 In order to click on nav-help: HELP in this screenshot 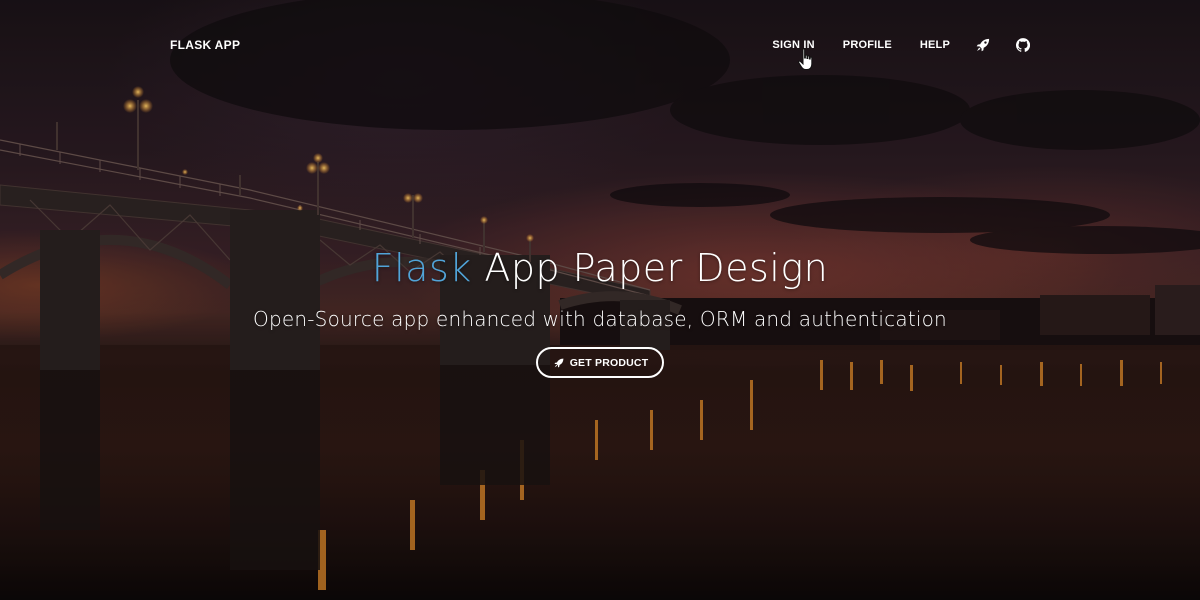, I will do `click(935, 45)`.